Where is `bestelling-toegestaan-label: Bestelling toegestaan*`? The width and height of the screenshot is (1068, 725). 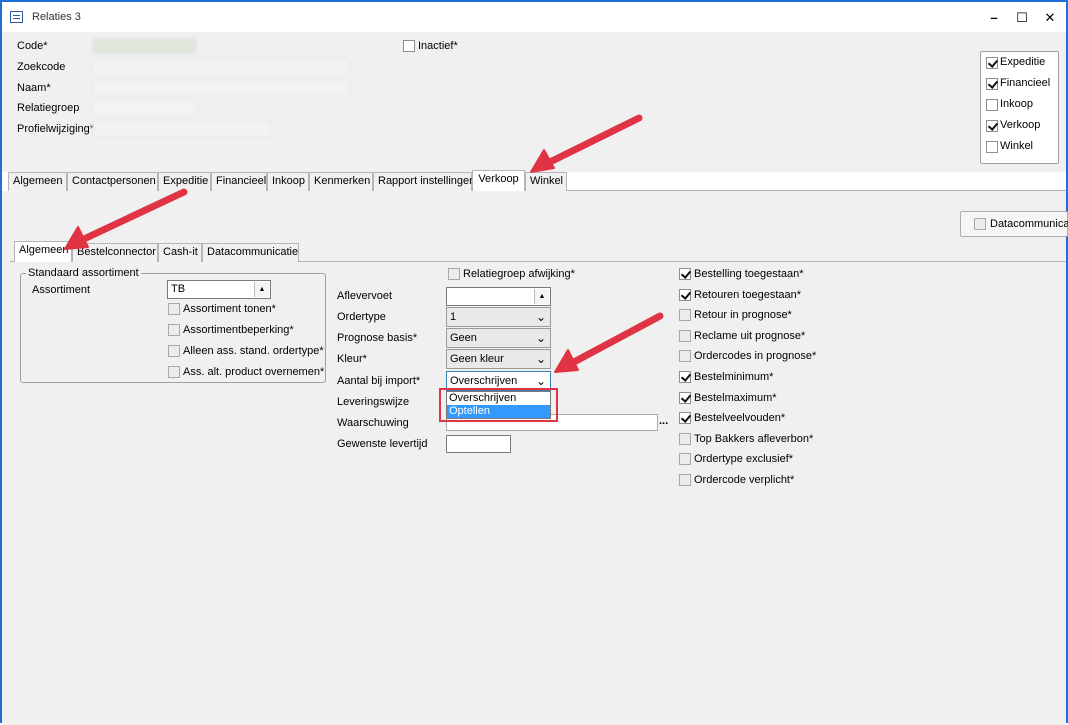
bestelling-toegestaan-label: Bestelling toegestaan* is located at coordinates (749, 274).